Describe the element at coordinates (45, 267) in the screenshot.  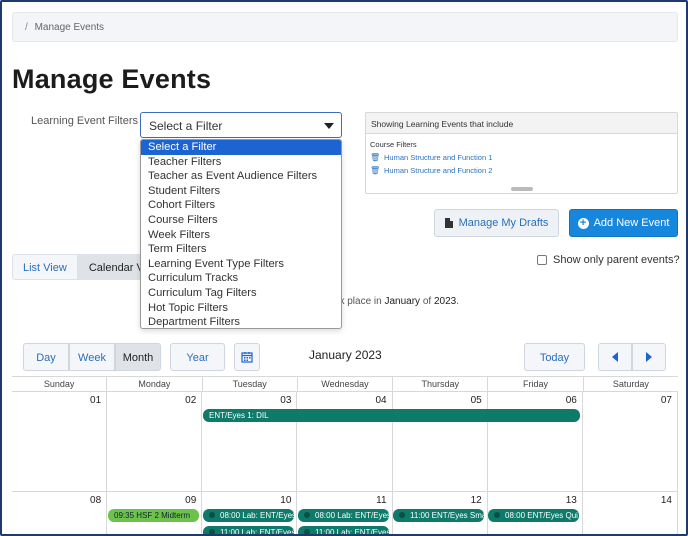
I see `list-view-tab: List View` at that location.